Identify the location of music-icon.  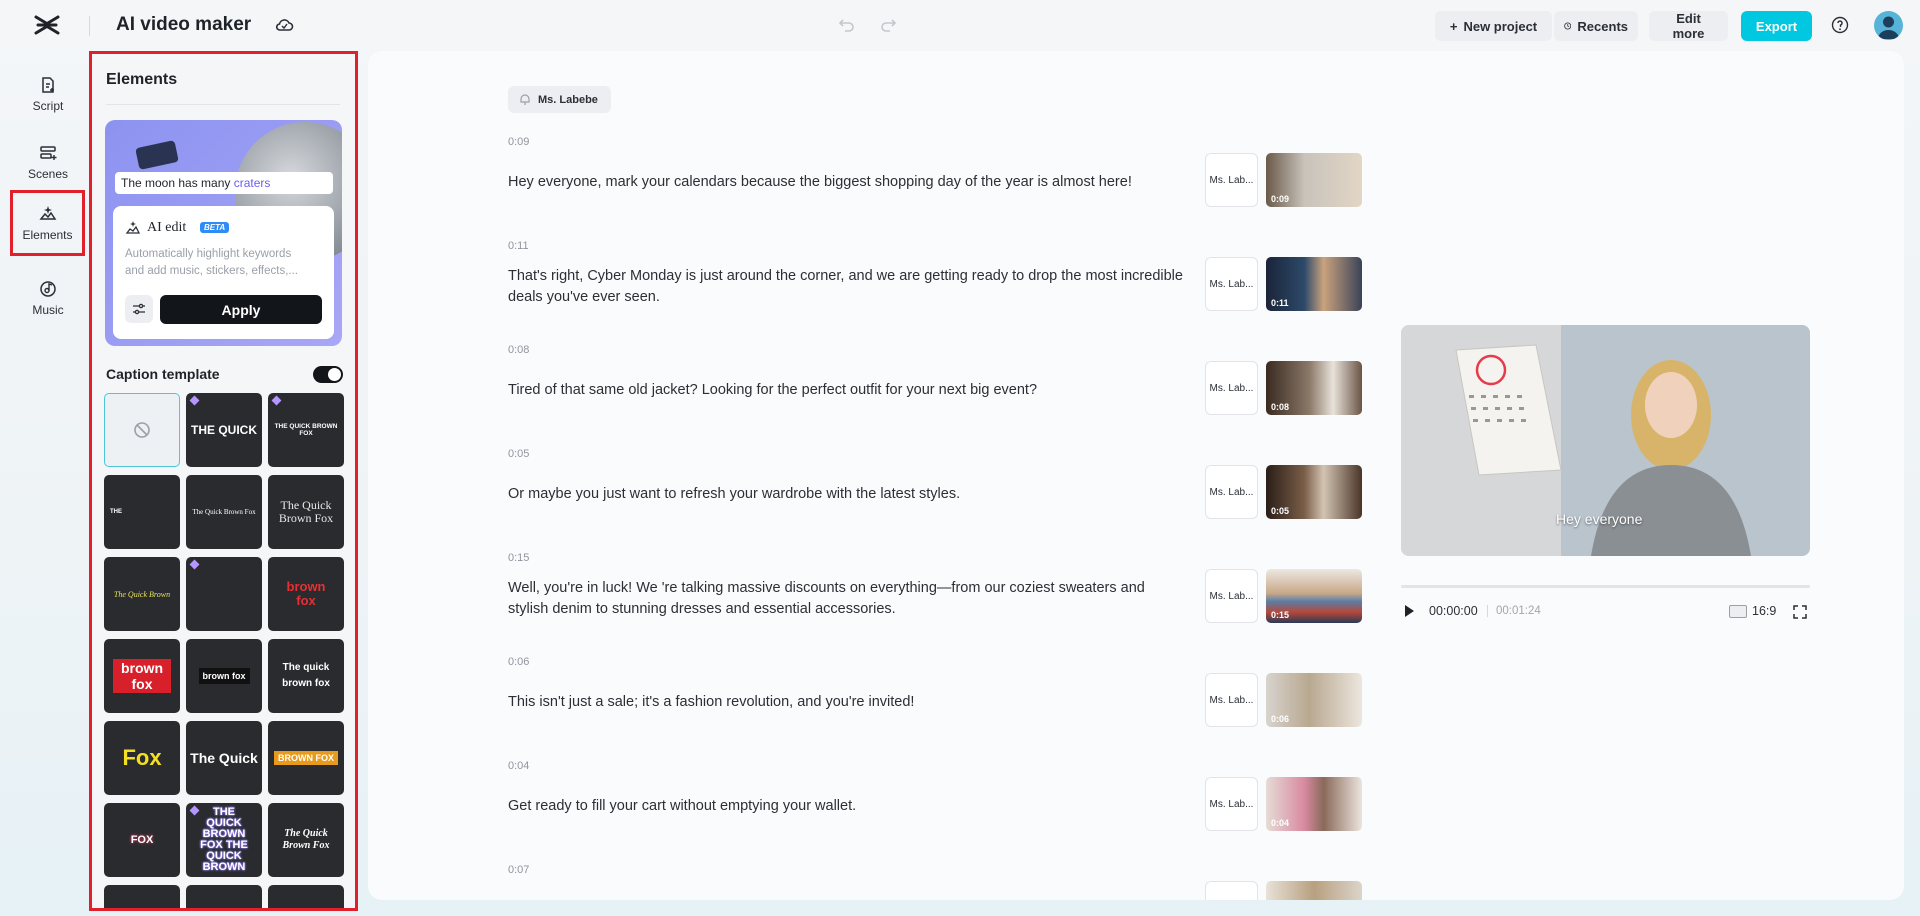
(48, 289).